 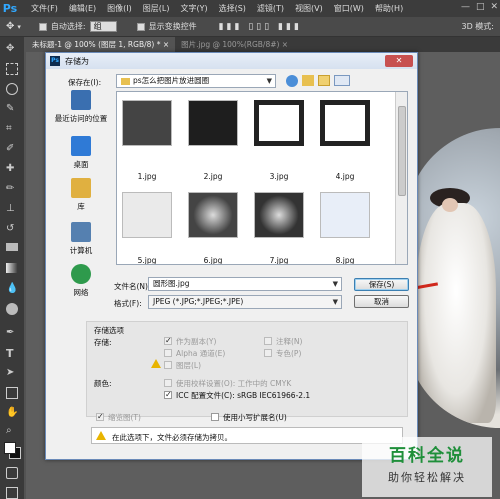 What do you see at coordinates (81, 292) in the screenshot?
I see `place-network-label: 网络` at bounding box center [81, 292].